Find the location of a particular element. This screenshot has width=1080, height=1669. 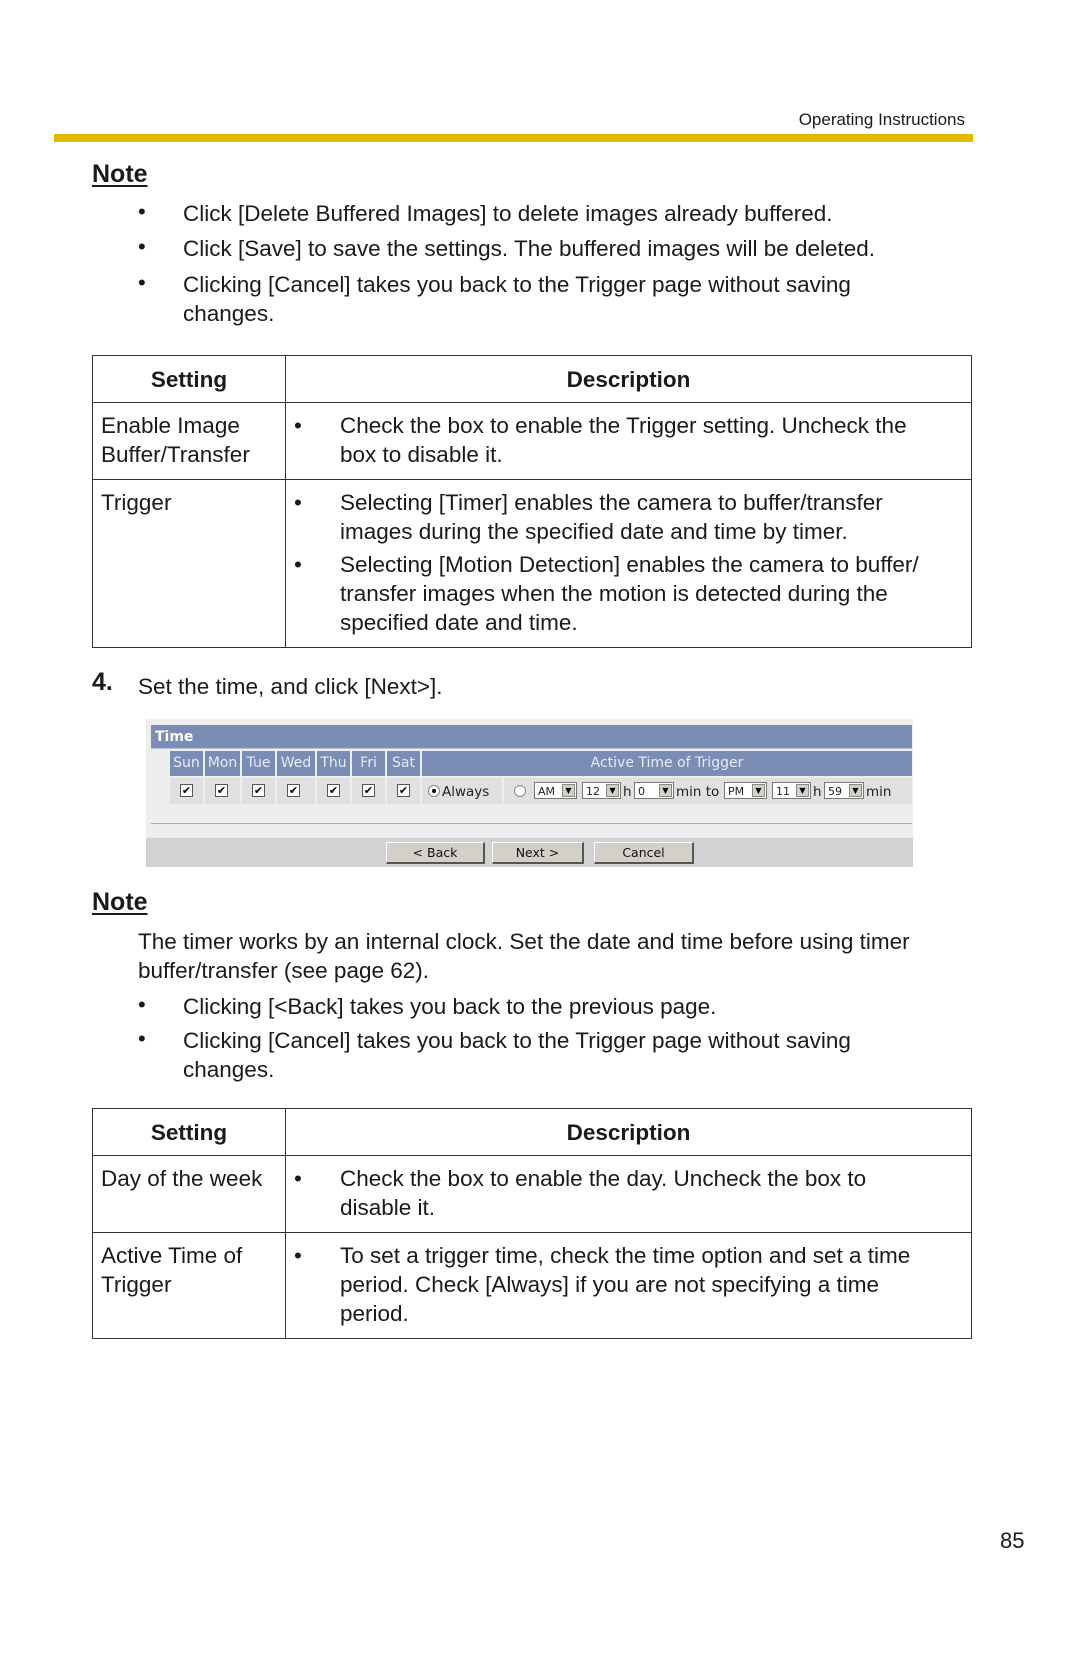

checkbox-sat: ✔ is located at coordinates (403, 790).